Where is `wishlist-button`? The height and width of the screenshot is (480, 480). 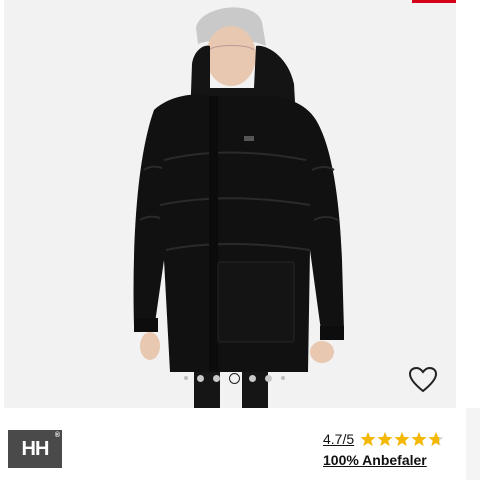
wishlist-button is located at coordinates (423, 380).